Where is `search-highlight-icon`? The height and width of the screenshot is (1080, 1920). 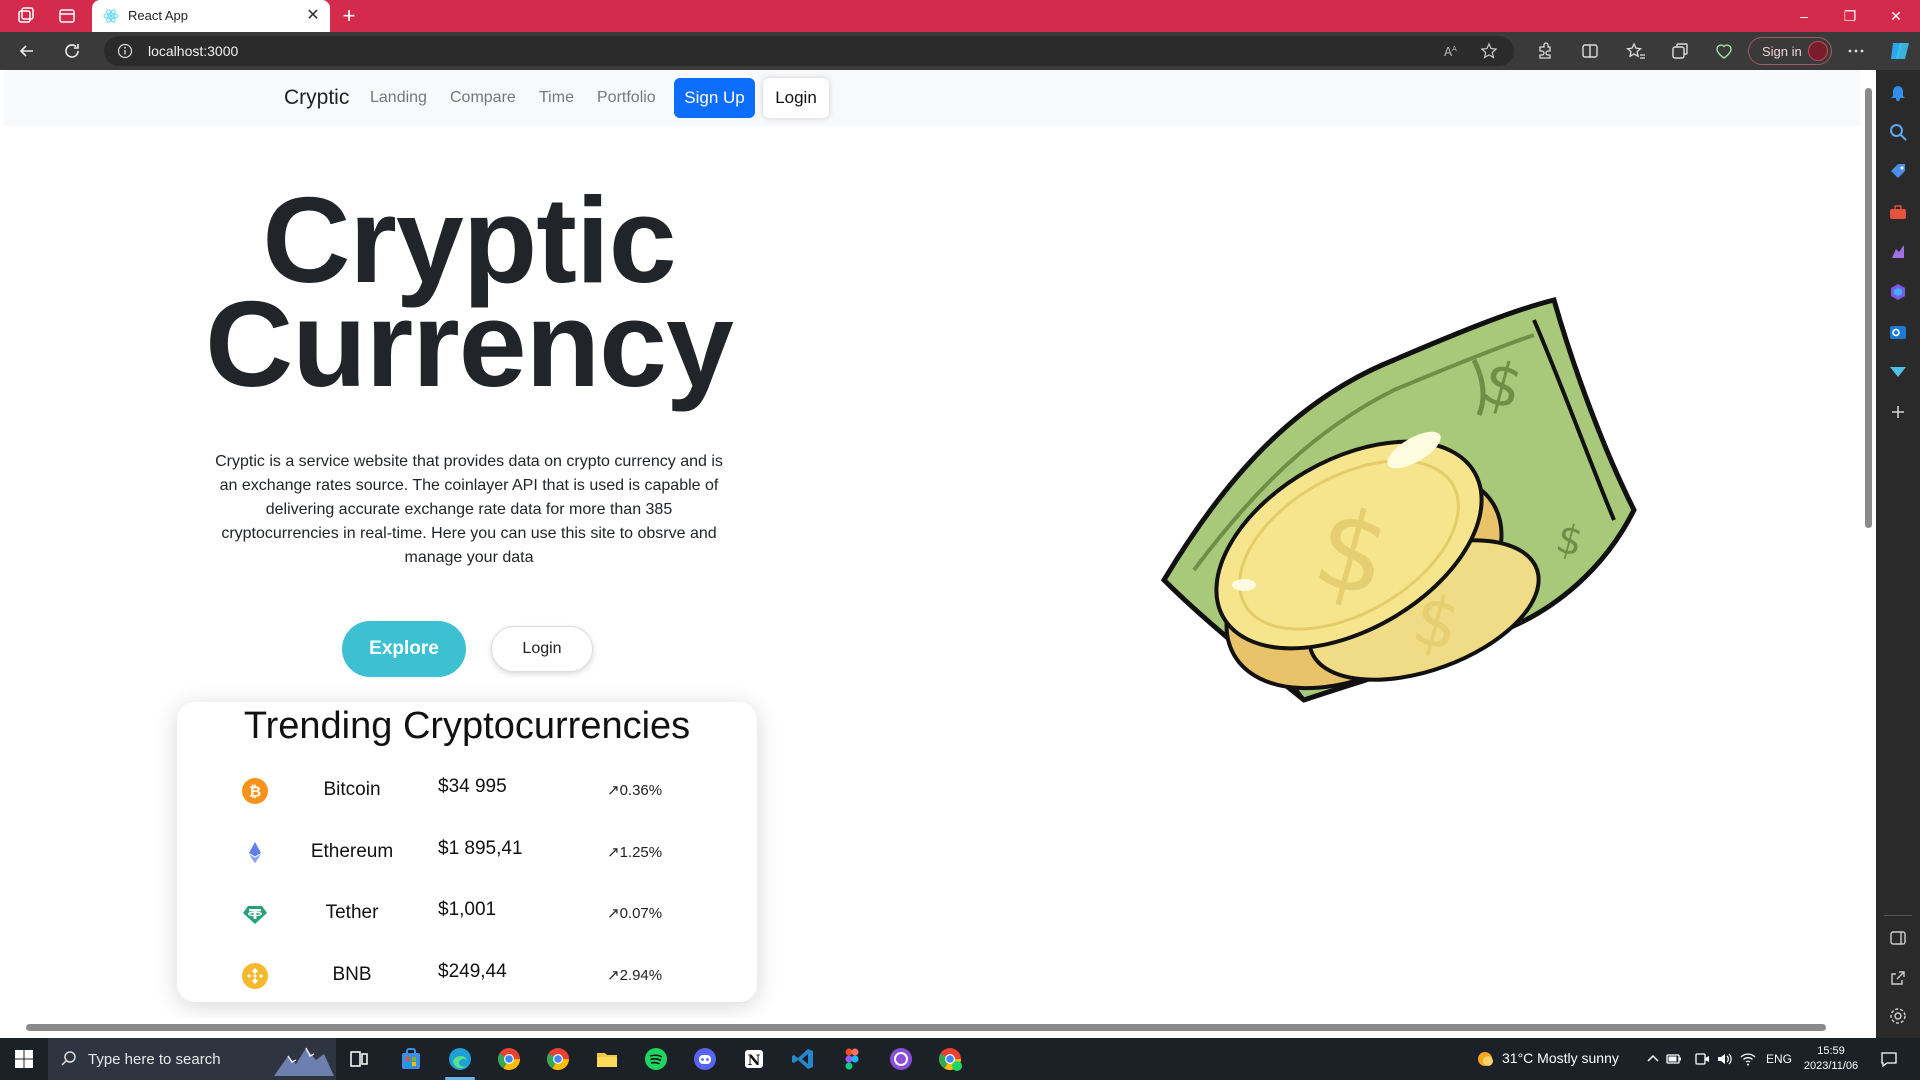
search-highlight-icon is located at coordinates (304, 1061).